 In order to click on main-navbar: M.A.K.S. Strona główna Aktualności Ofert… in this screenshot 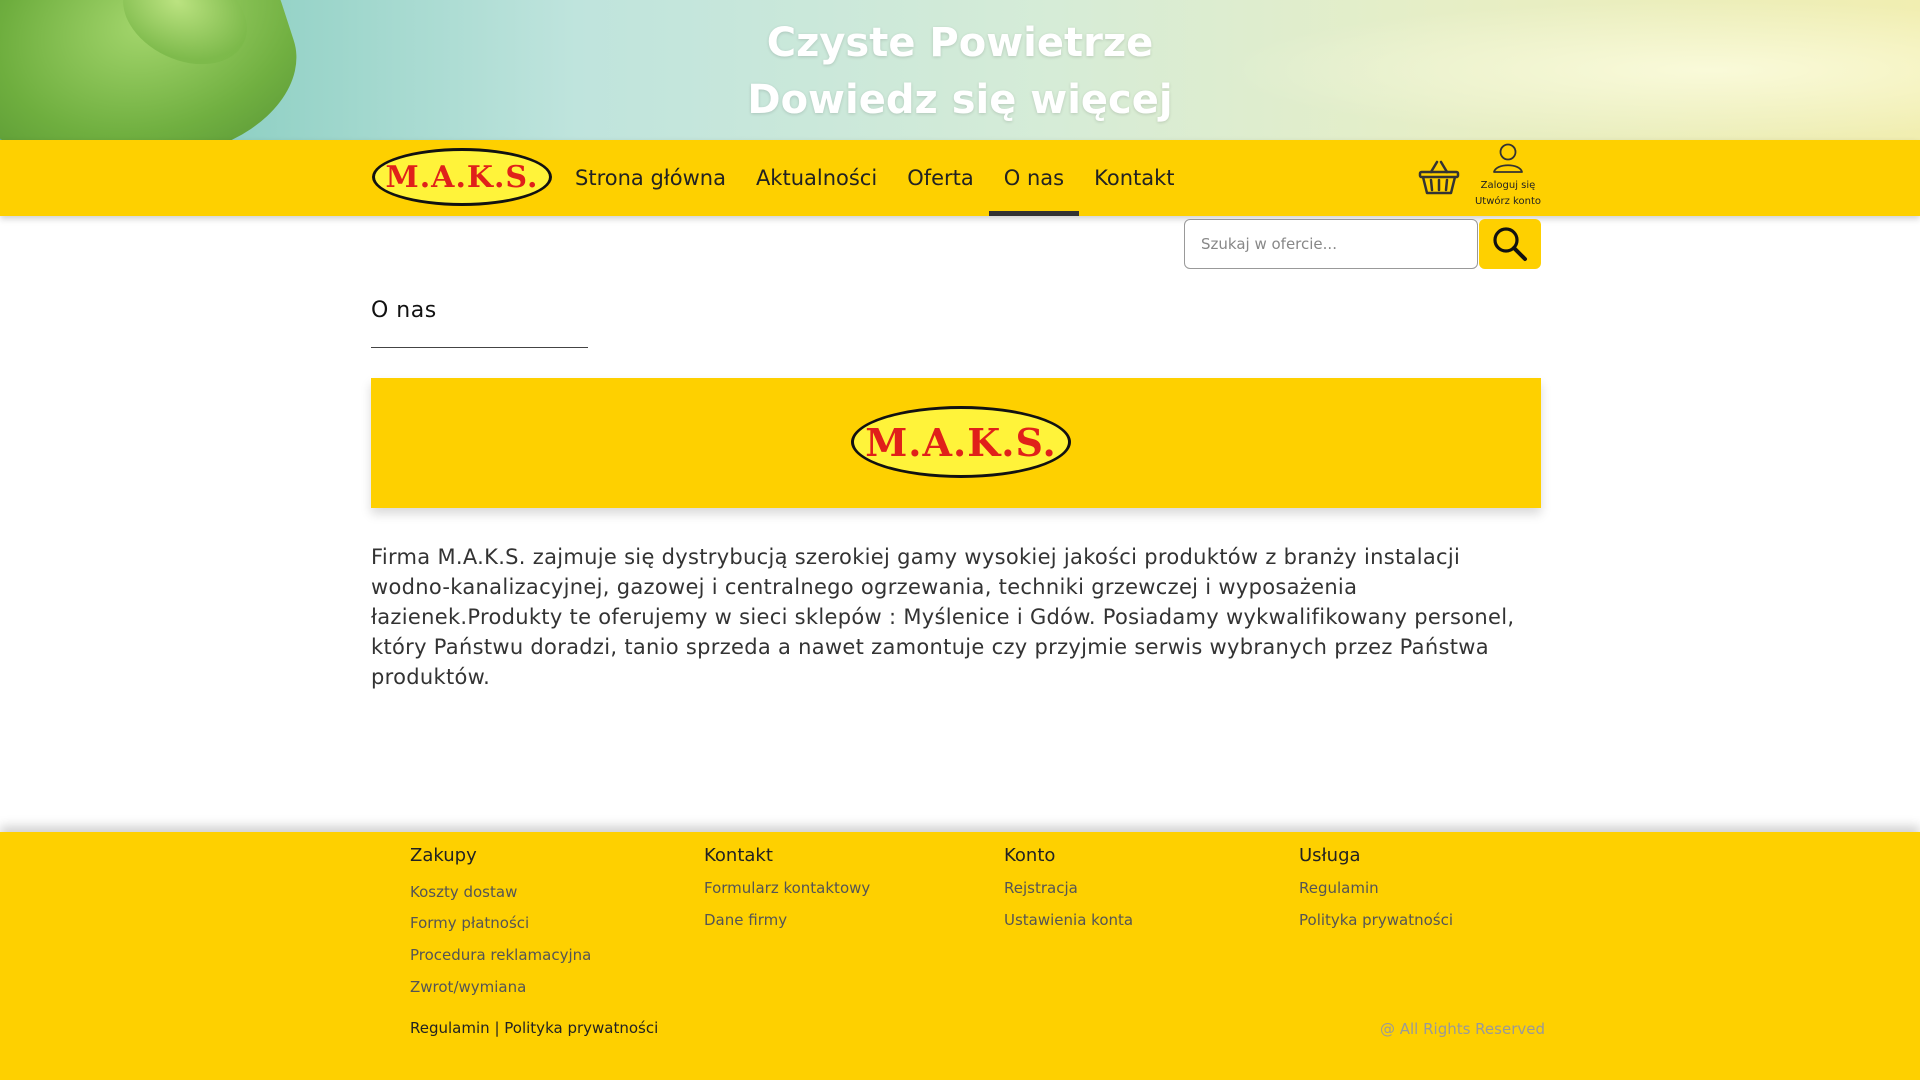, I will do `click(960, 178)`.